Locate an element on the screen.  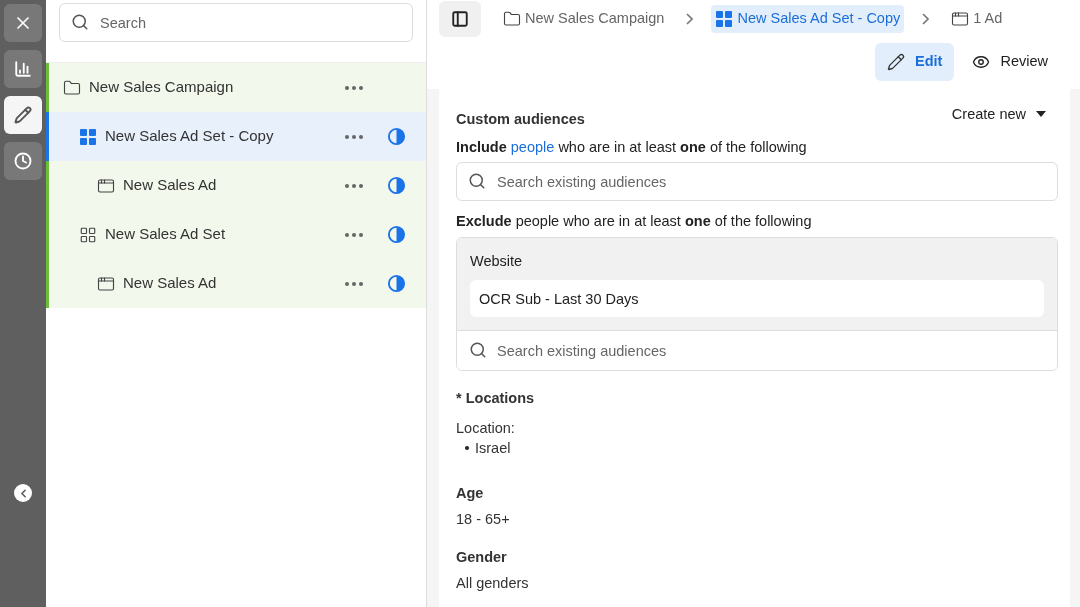
mode-button: Edit is located at coordinates (915, 62).